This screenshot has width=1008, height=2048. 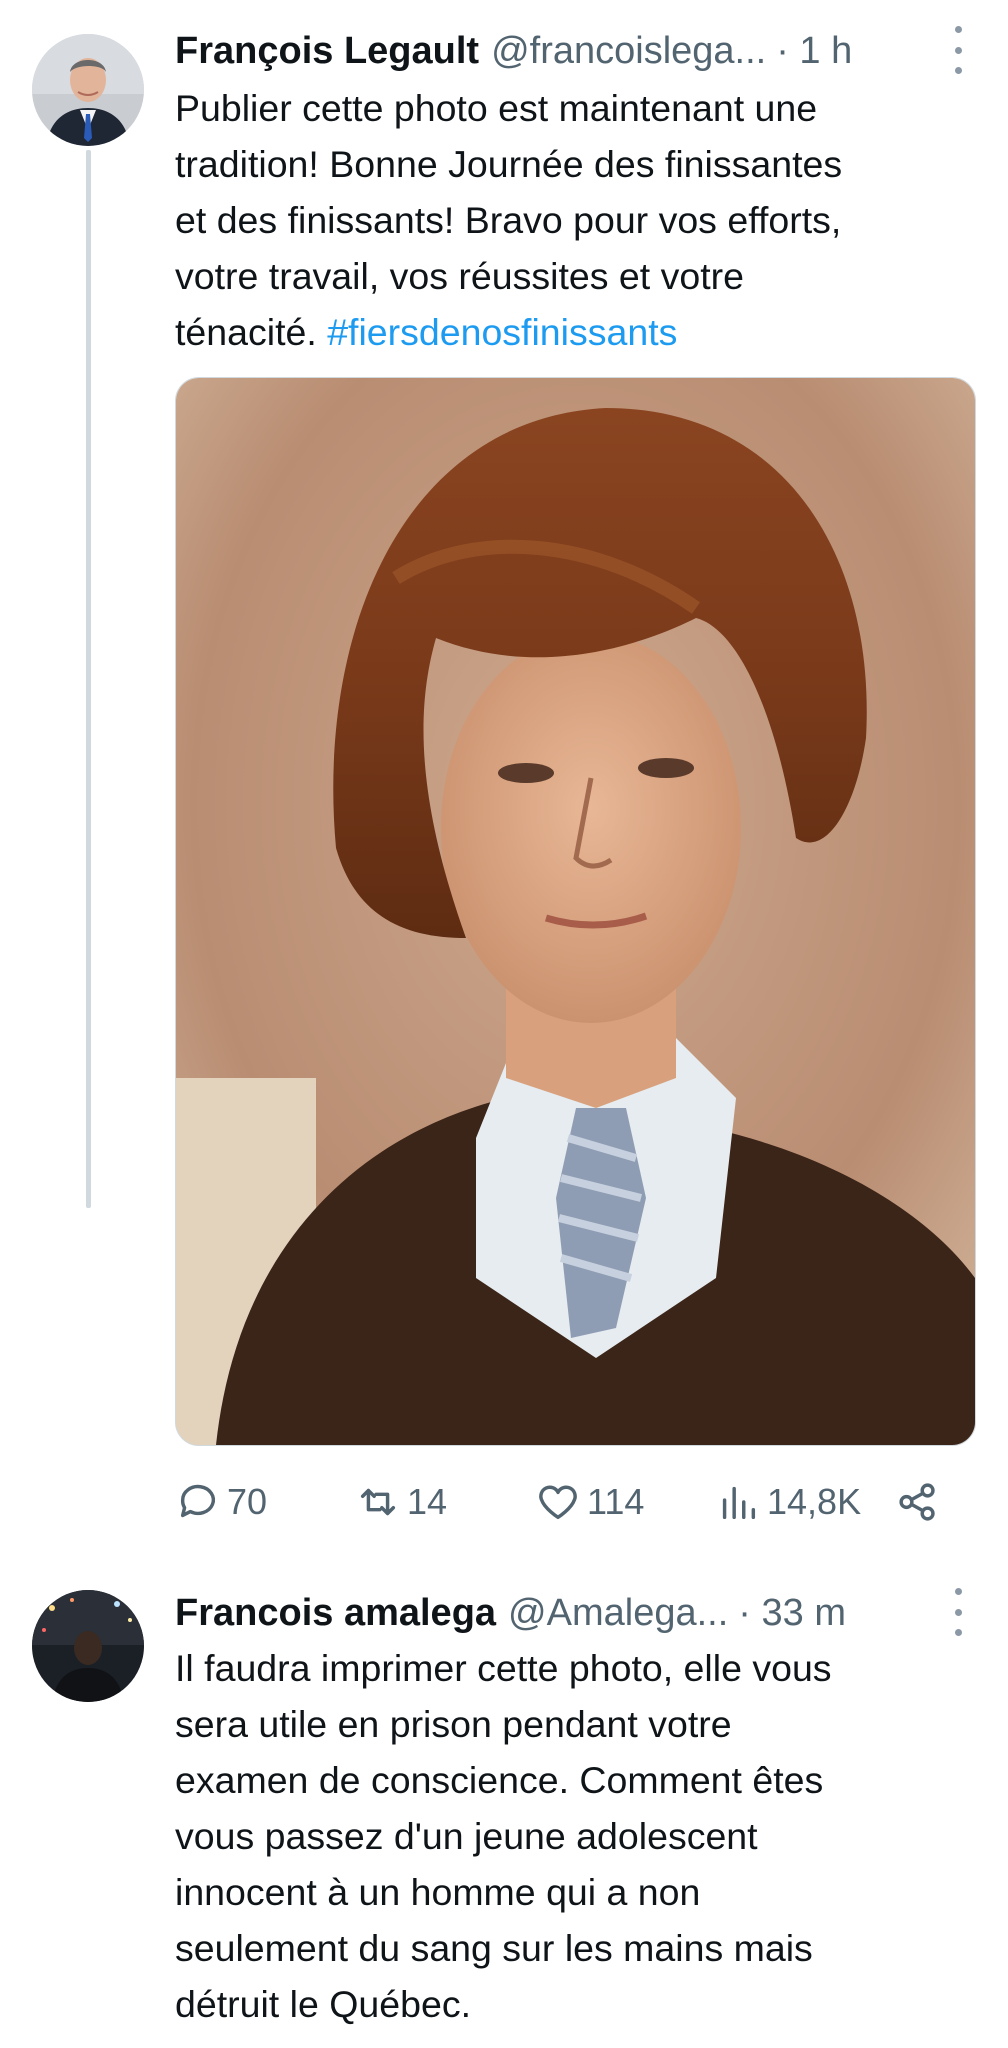 I want to click on reply-button: 70, so click(x=221, y=1502).